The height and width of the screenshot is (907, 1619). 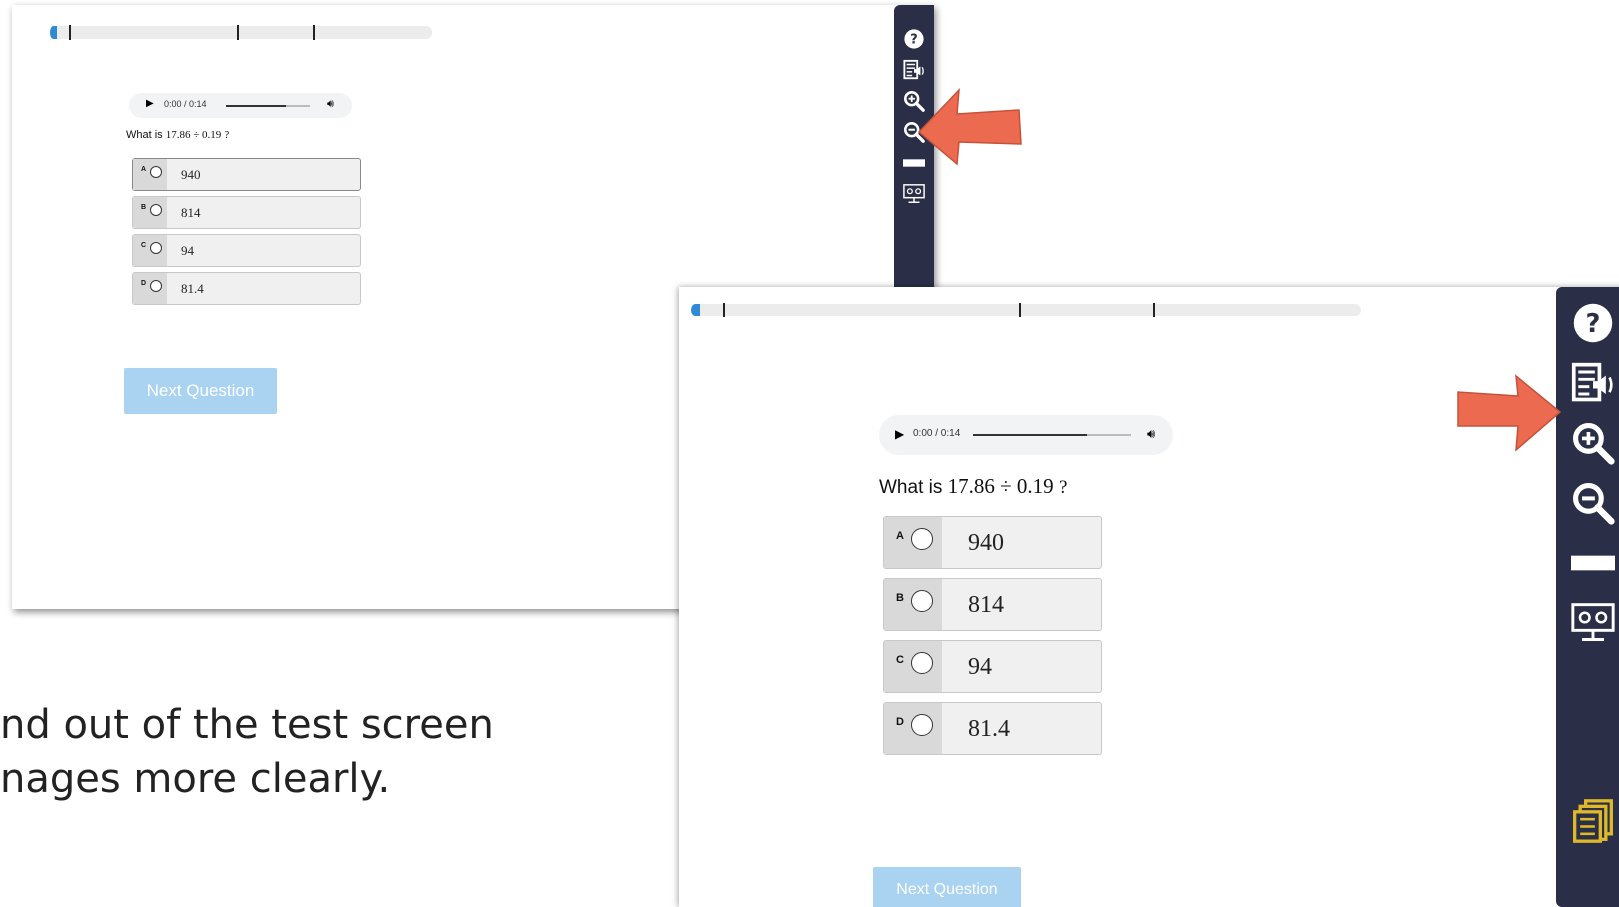 What do you see at coordinates (1593, 503) in the screenshot?
I see `zoom-out-icon` at bounding box center [1593, 503].